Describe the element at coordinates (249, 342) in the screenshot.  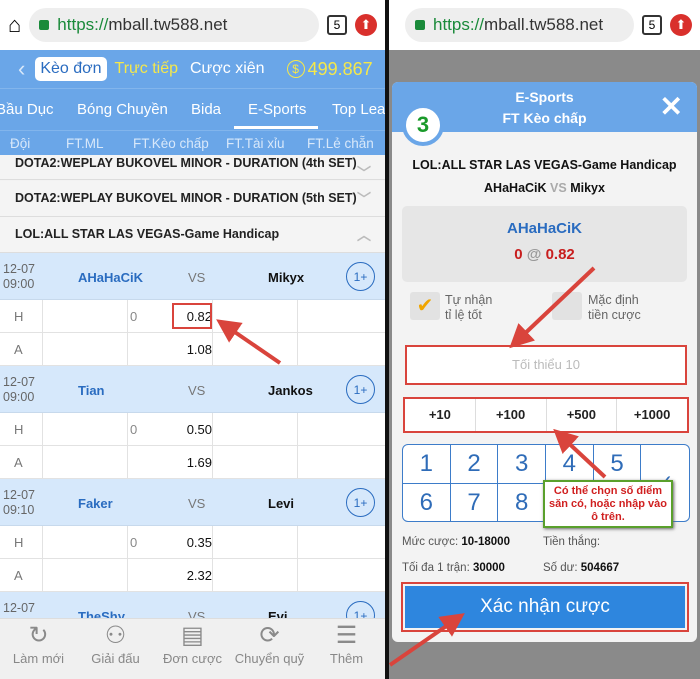
I see `arrow-to-odd` at that location.